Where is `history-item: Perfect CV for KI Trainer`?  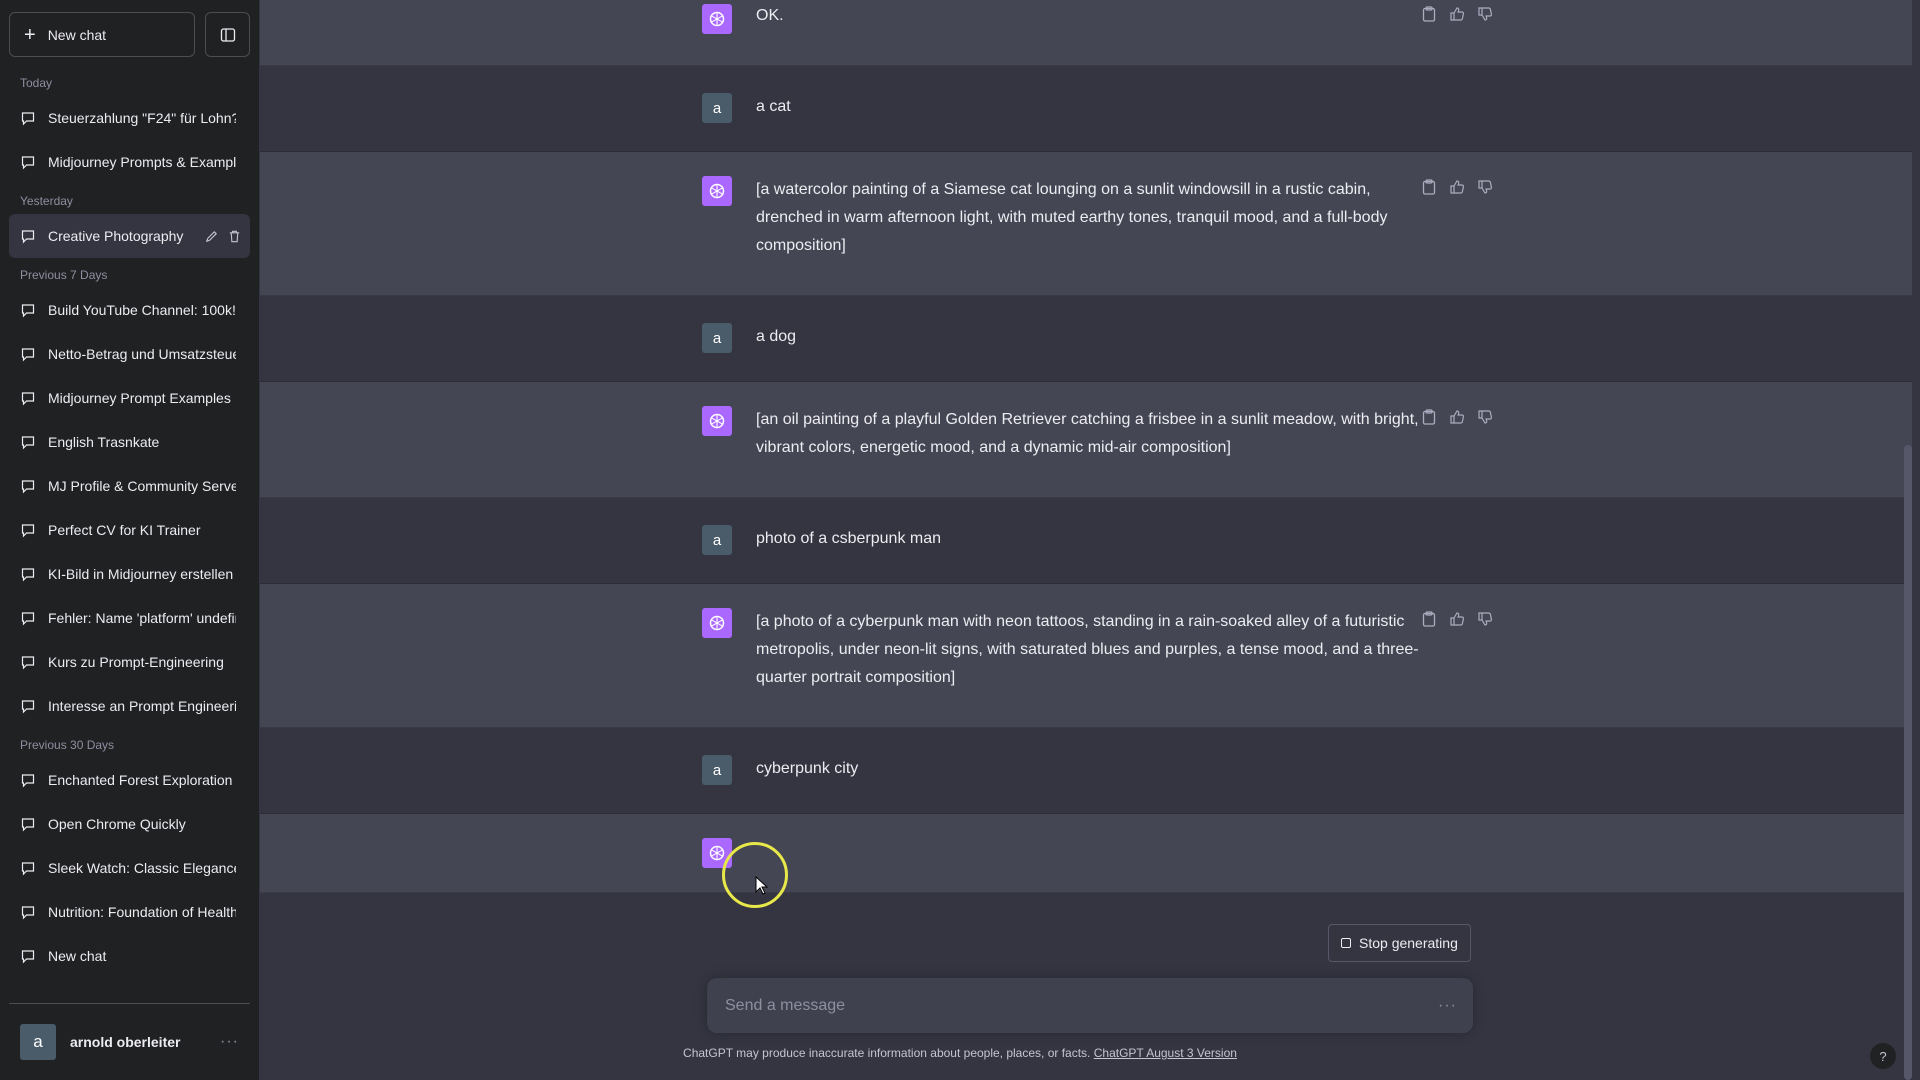 history-item: Perfect CV for KI Trainer is located at coordinates (129, 530).